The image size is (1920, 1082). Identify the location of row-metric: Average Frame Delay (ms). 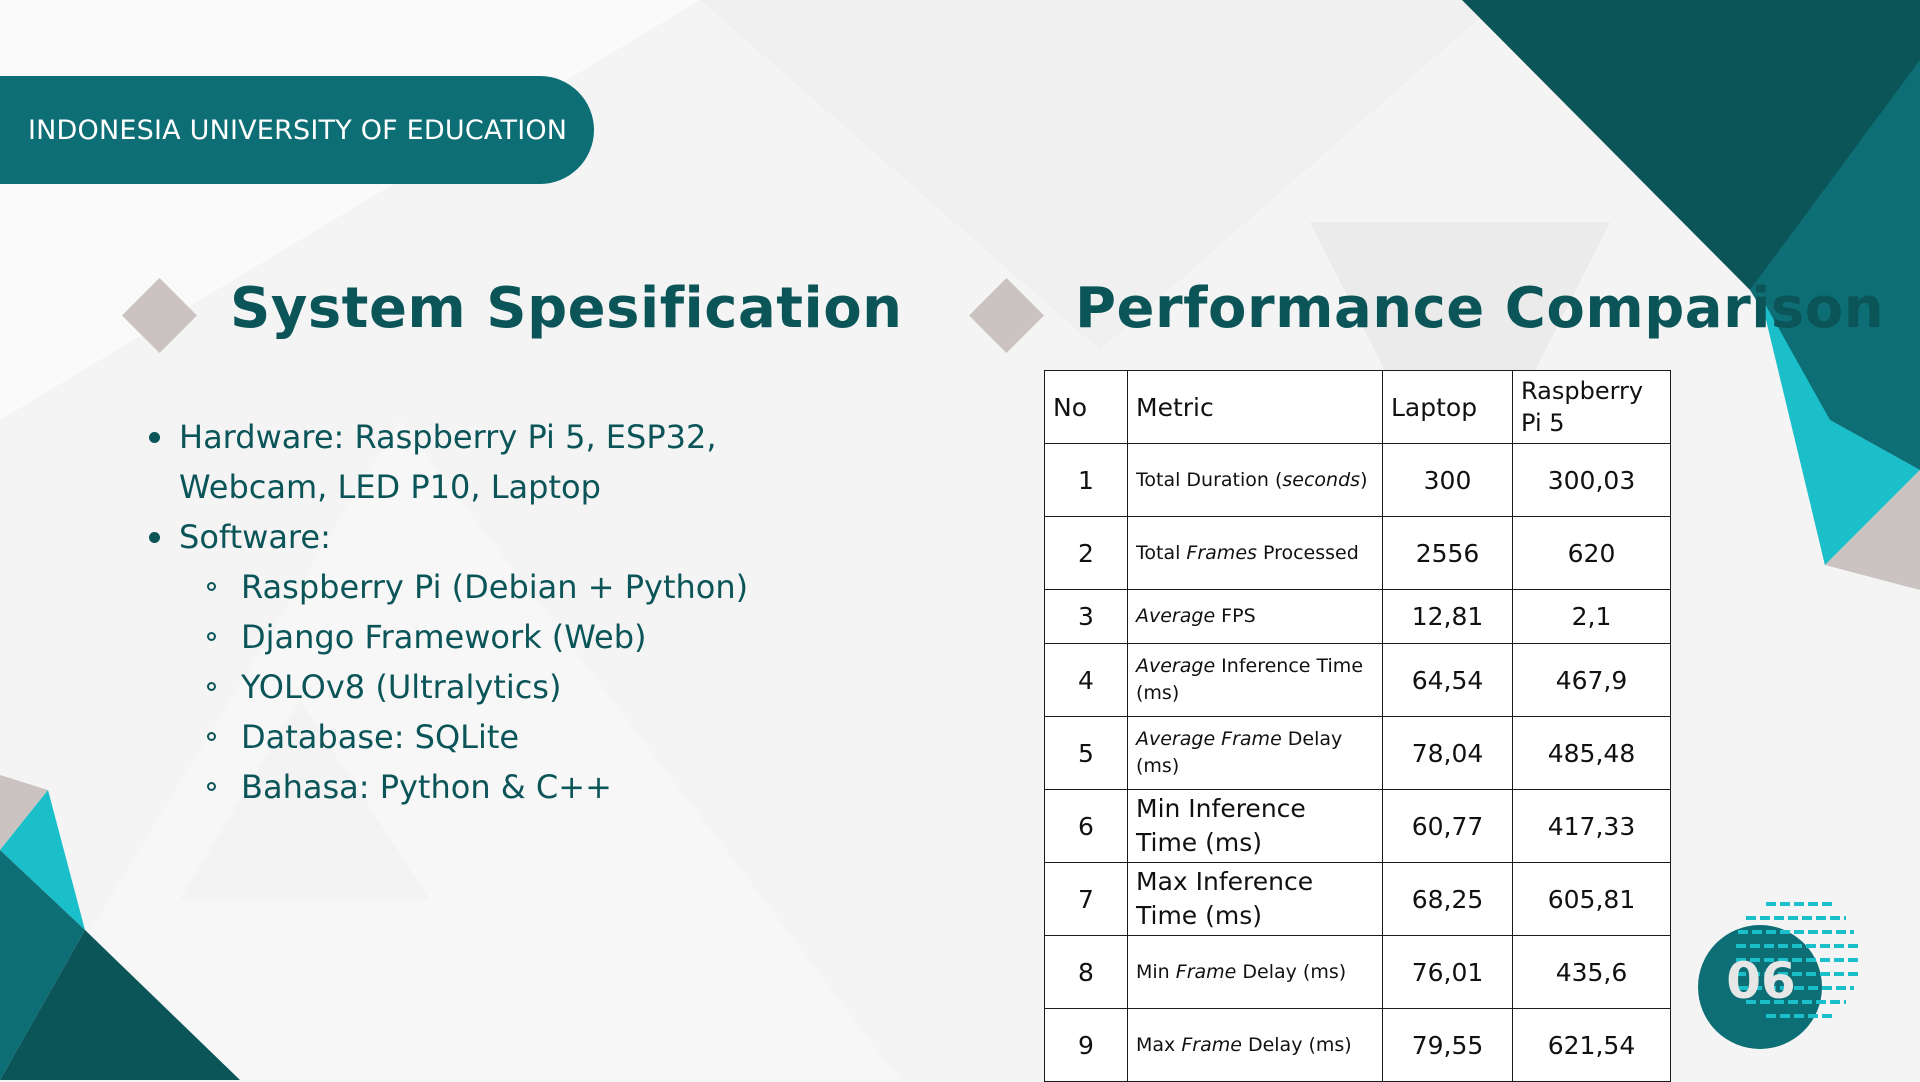
(1255, 753).